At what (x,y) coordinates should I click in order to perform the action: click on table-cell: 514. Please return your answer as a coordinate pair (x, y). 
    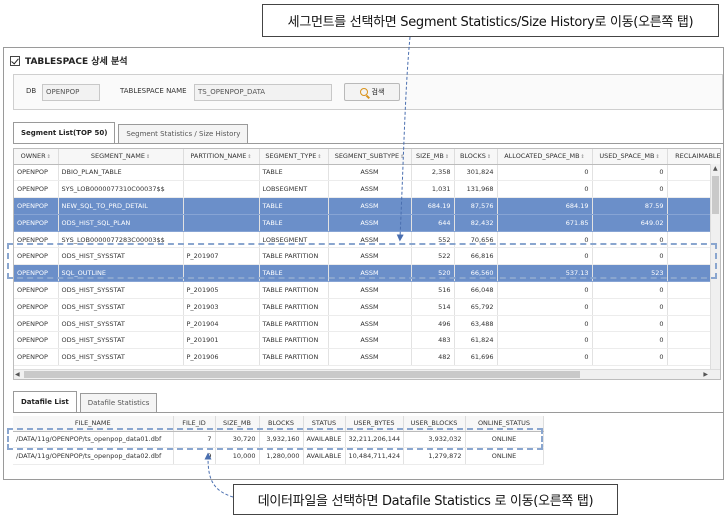
    Looking at the image, I should click on (433, 307).